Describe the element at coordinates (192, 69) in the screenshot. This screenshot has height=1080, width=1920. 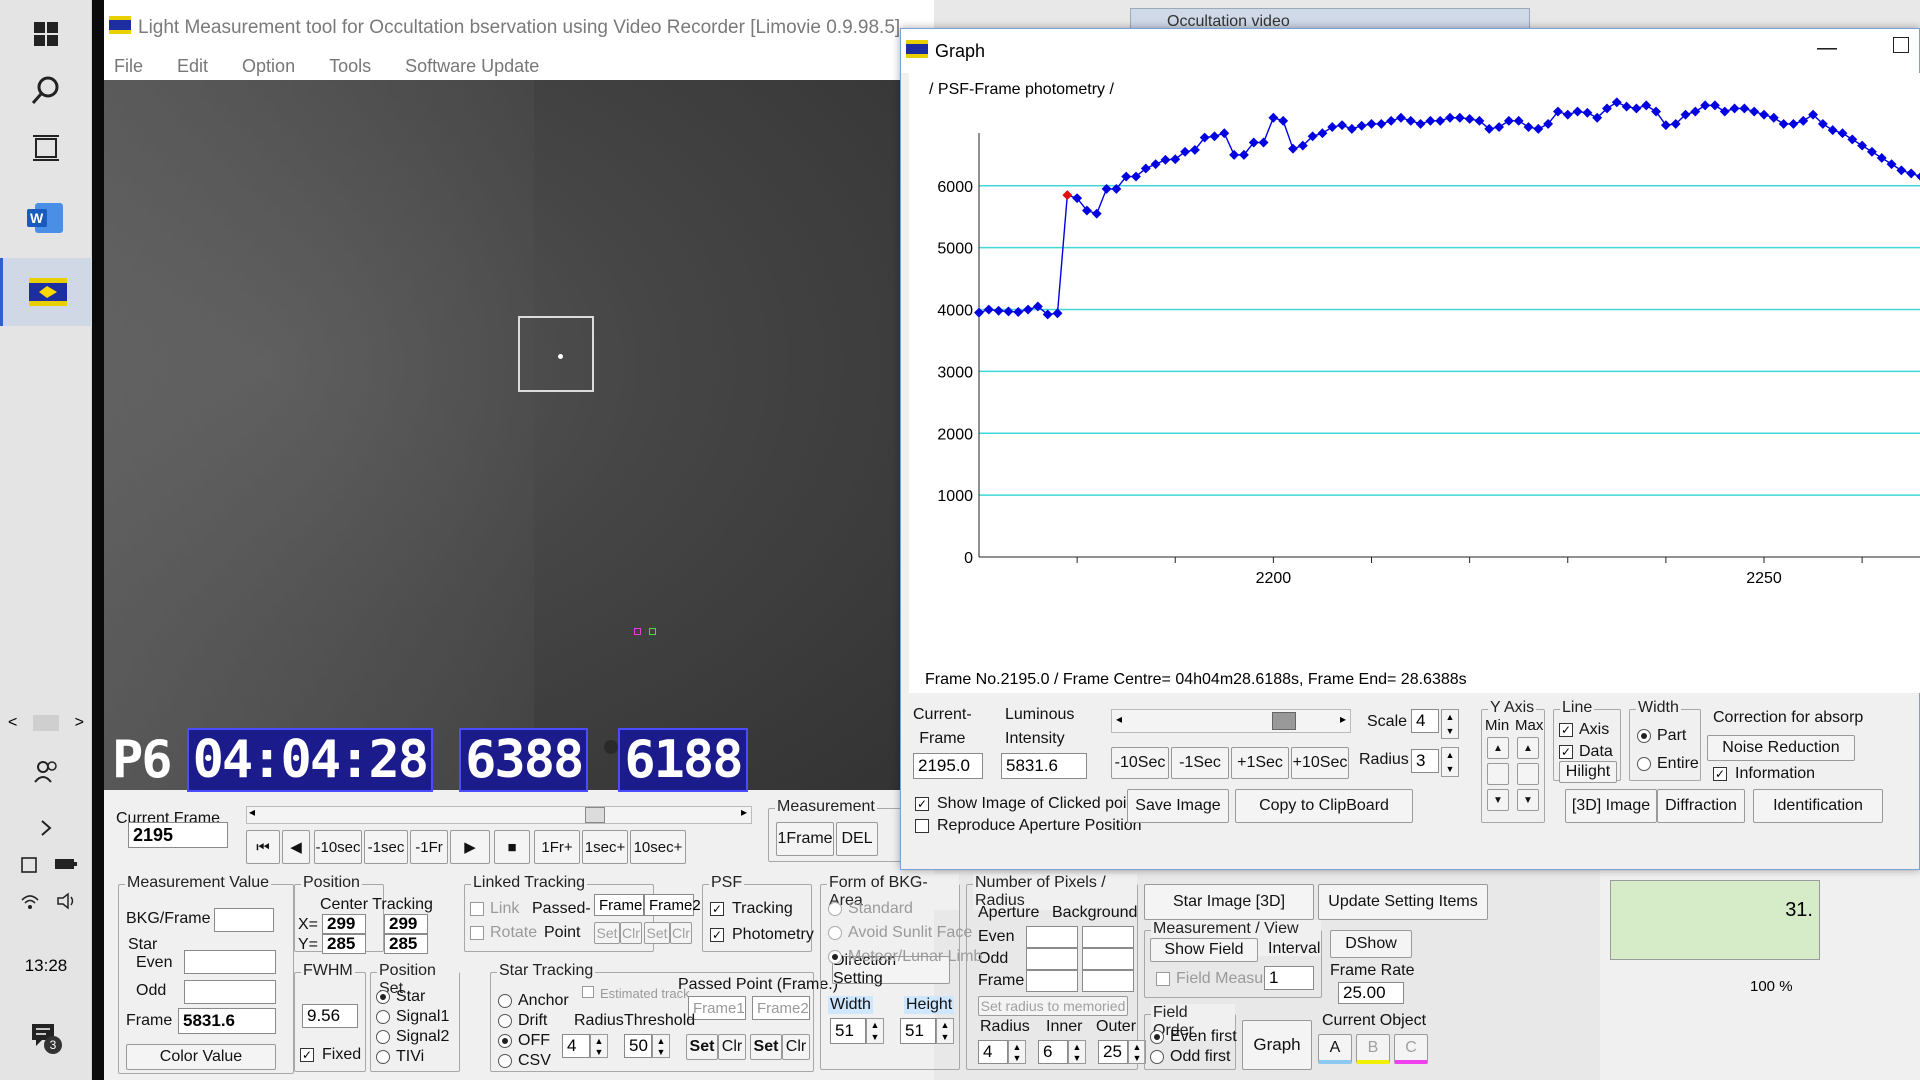
I see `menu-edit: Edit` at that location.